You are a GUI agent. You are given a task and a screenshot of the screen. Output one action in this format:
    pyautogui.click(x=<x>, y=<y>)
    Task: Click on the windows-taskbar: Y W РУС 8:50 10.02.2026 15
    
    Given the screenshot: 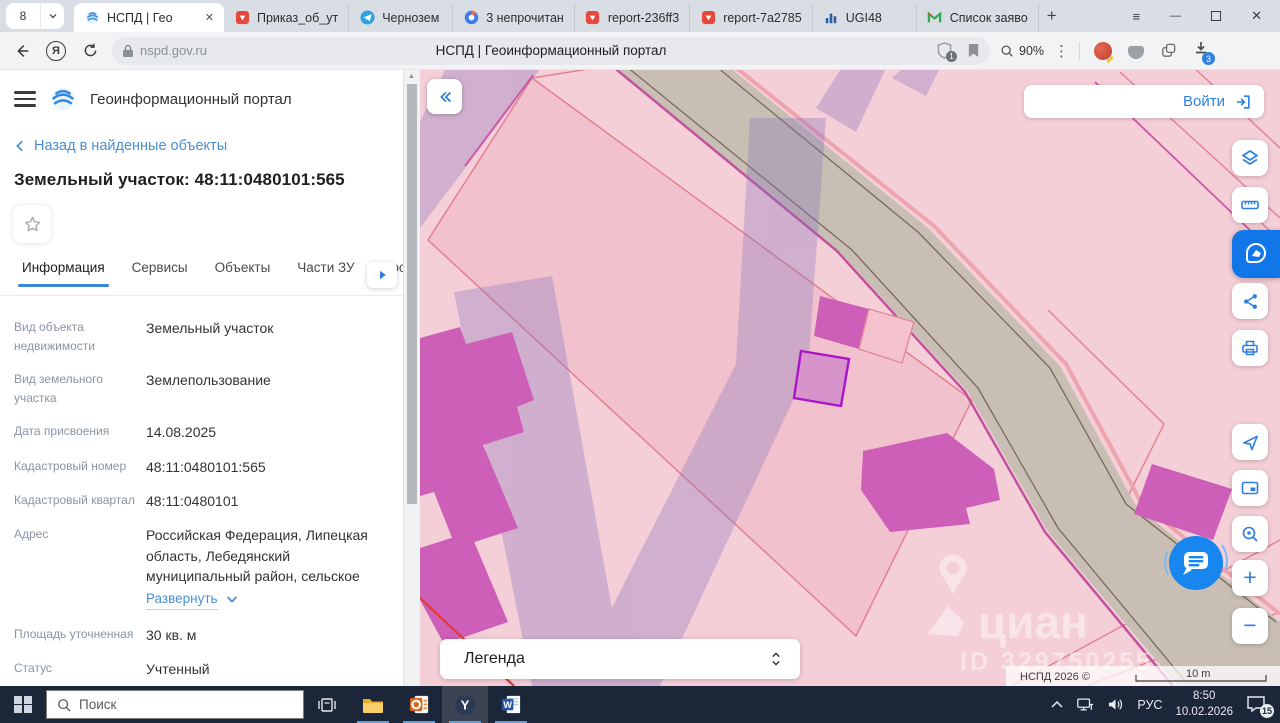 What is the action you would take?
    pyautogui.click(x=640, y=704)
    